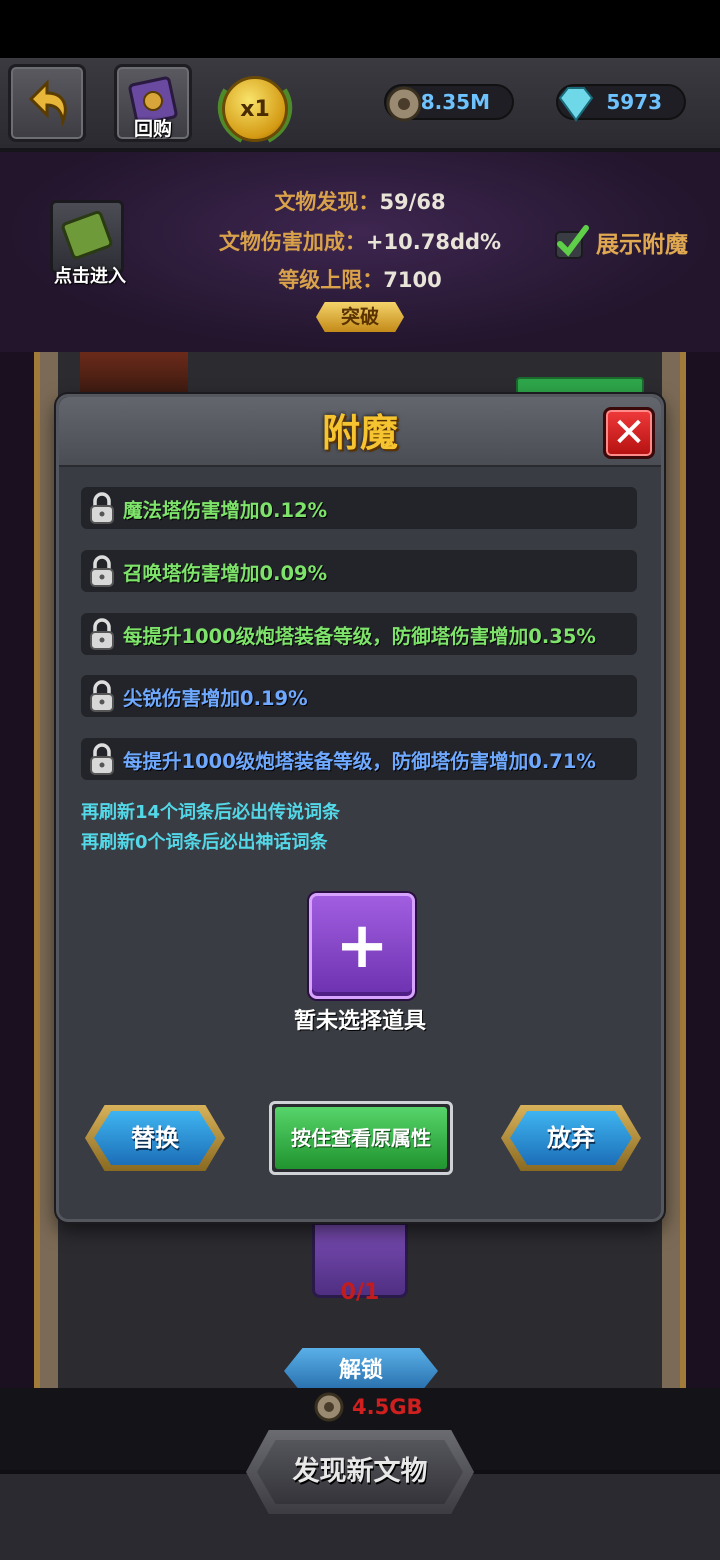 The width and height of the screenshot is (720, 1560). I want to click on diamond-icon, so click(576, 104).